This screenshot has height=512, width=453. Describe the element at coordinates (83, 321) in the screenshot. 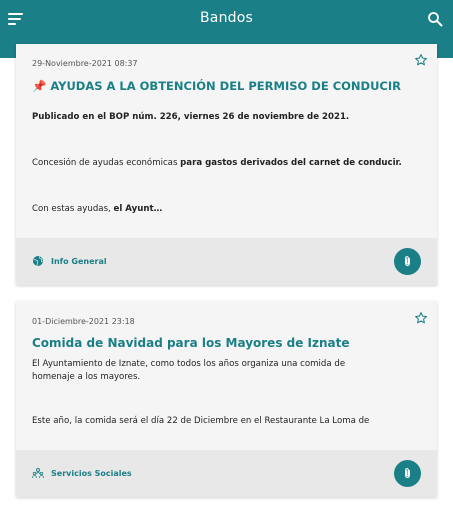

I see `post-date: 01-Diciembre-2021 23:18` at that location.